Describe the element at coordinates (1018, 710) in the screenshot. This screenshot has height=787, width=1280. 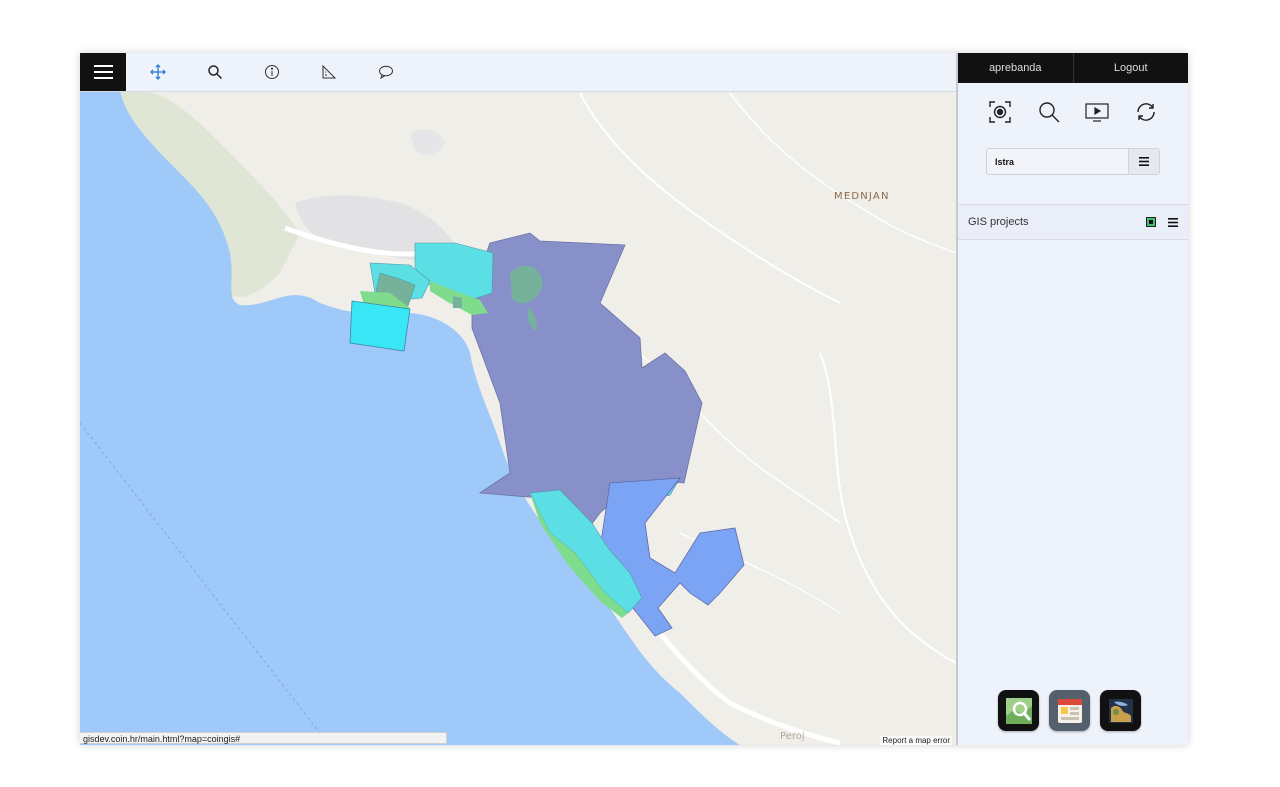
I see `map-search-app-icon` at that location.